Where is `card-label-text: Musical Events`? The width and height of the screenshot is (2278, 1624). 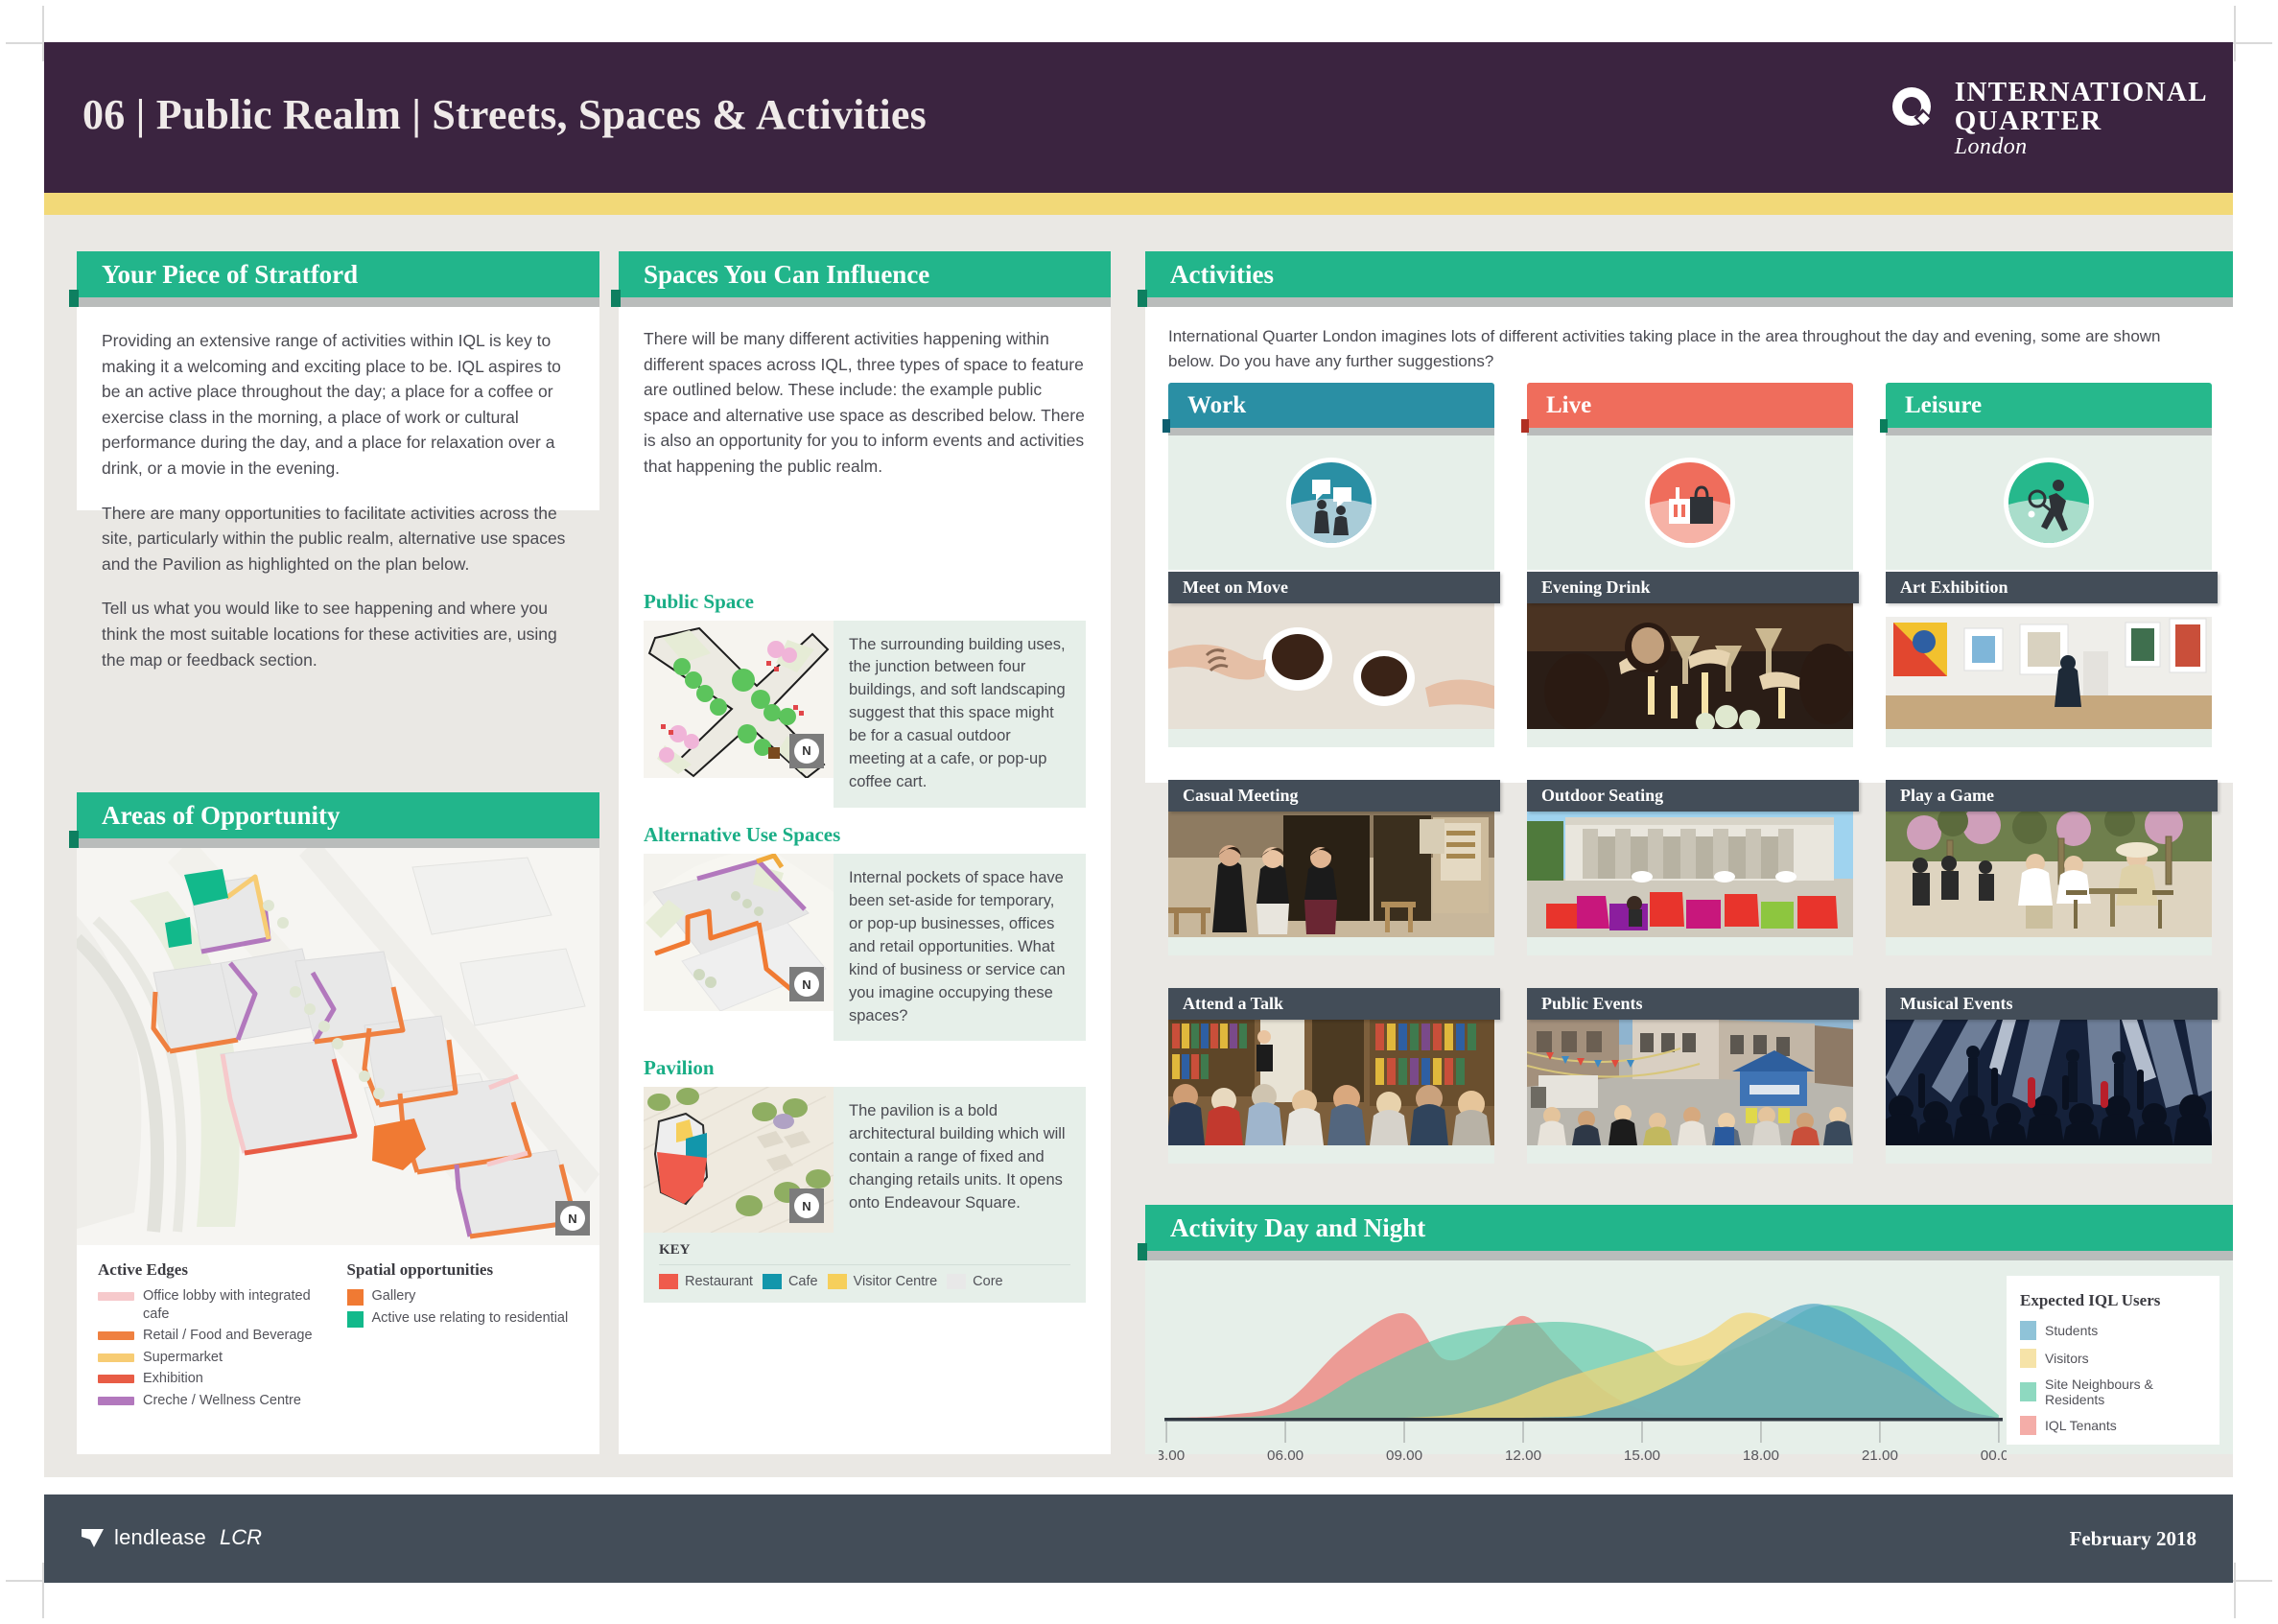 card-label-text: Musical Events is located at coordinates (1957, 1003).